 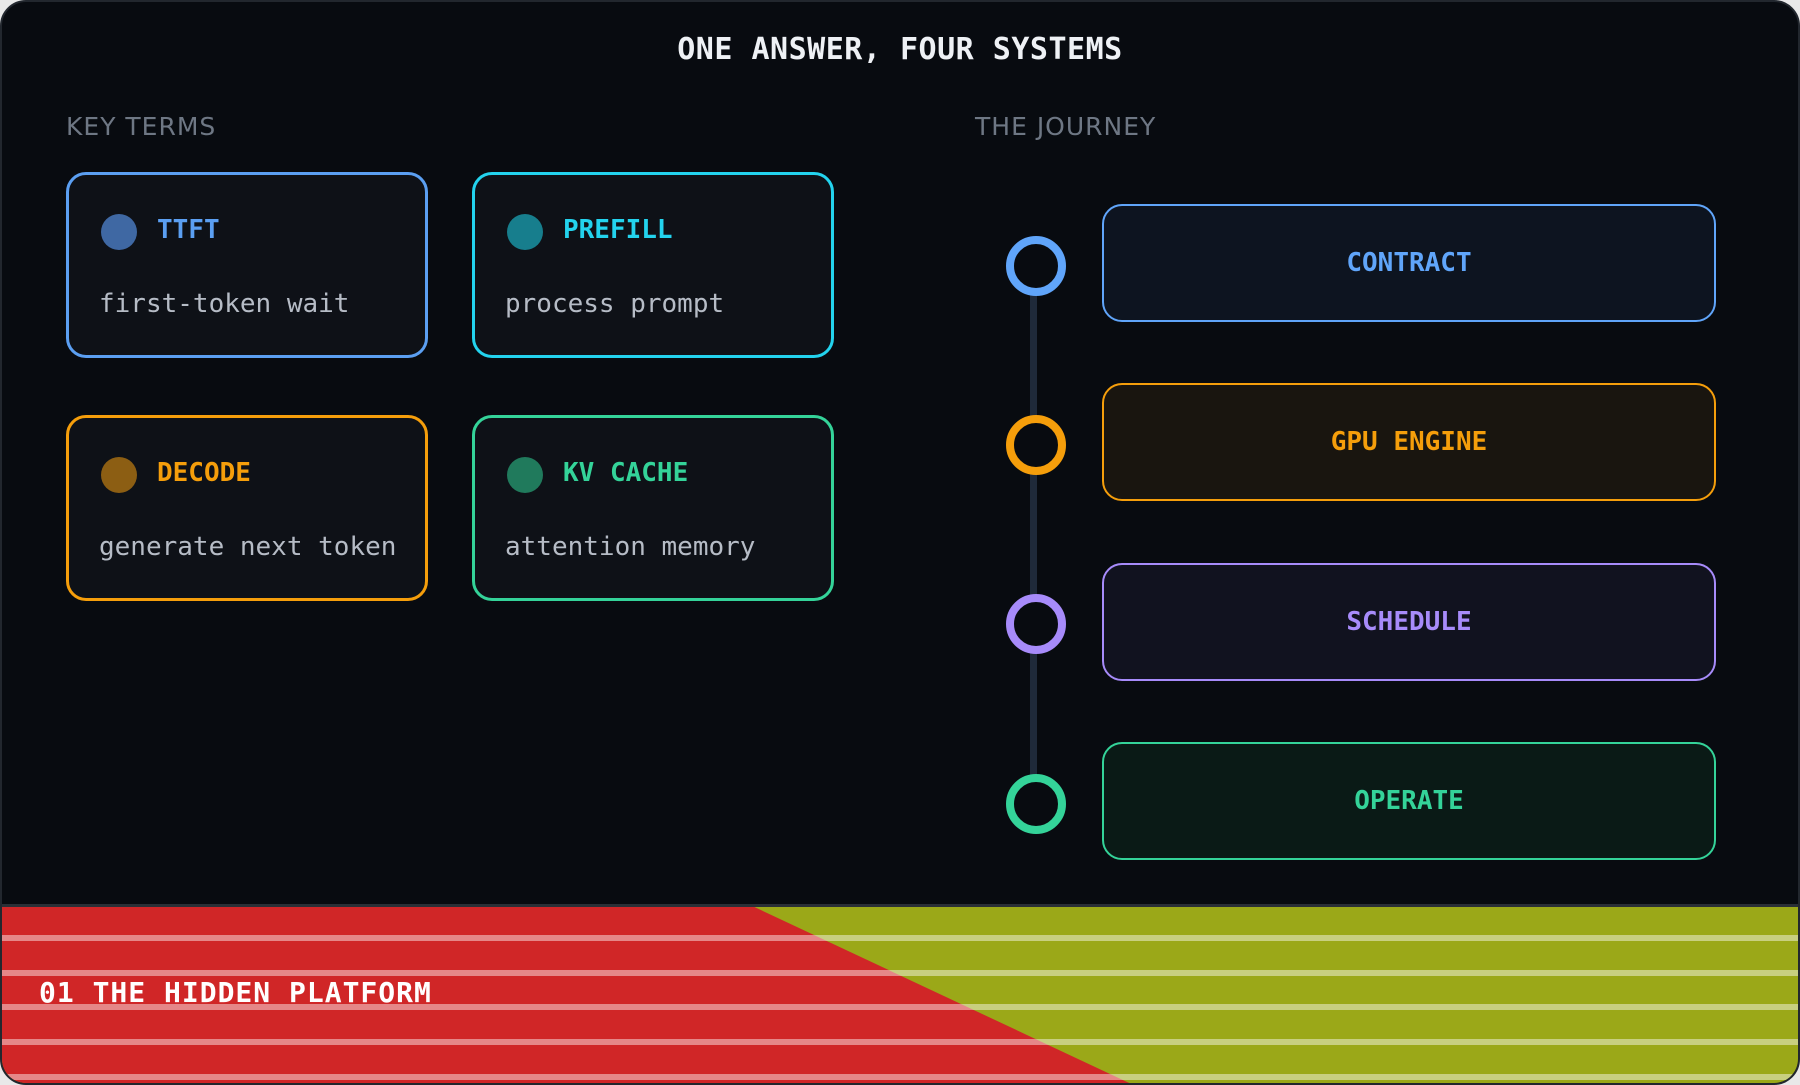 What do you see at coordinates (1409, 263) in the screenshot?
I see `stage-contract: CONTRACT` at bounding box center [1409, 263].